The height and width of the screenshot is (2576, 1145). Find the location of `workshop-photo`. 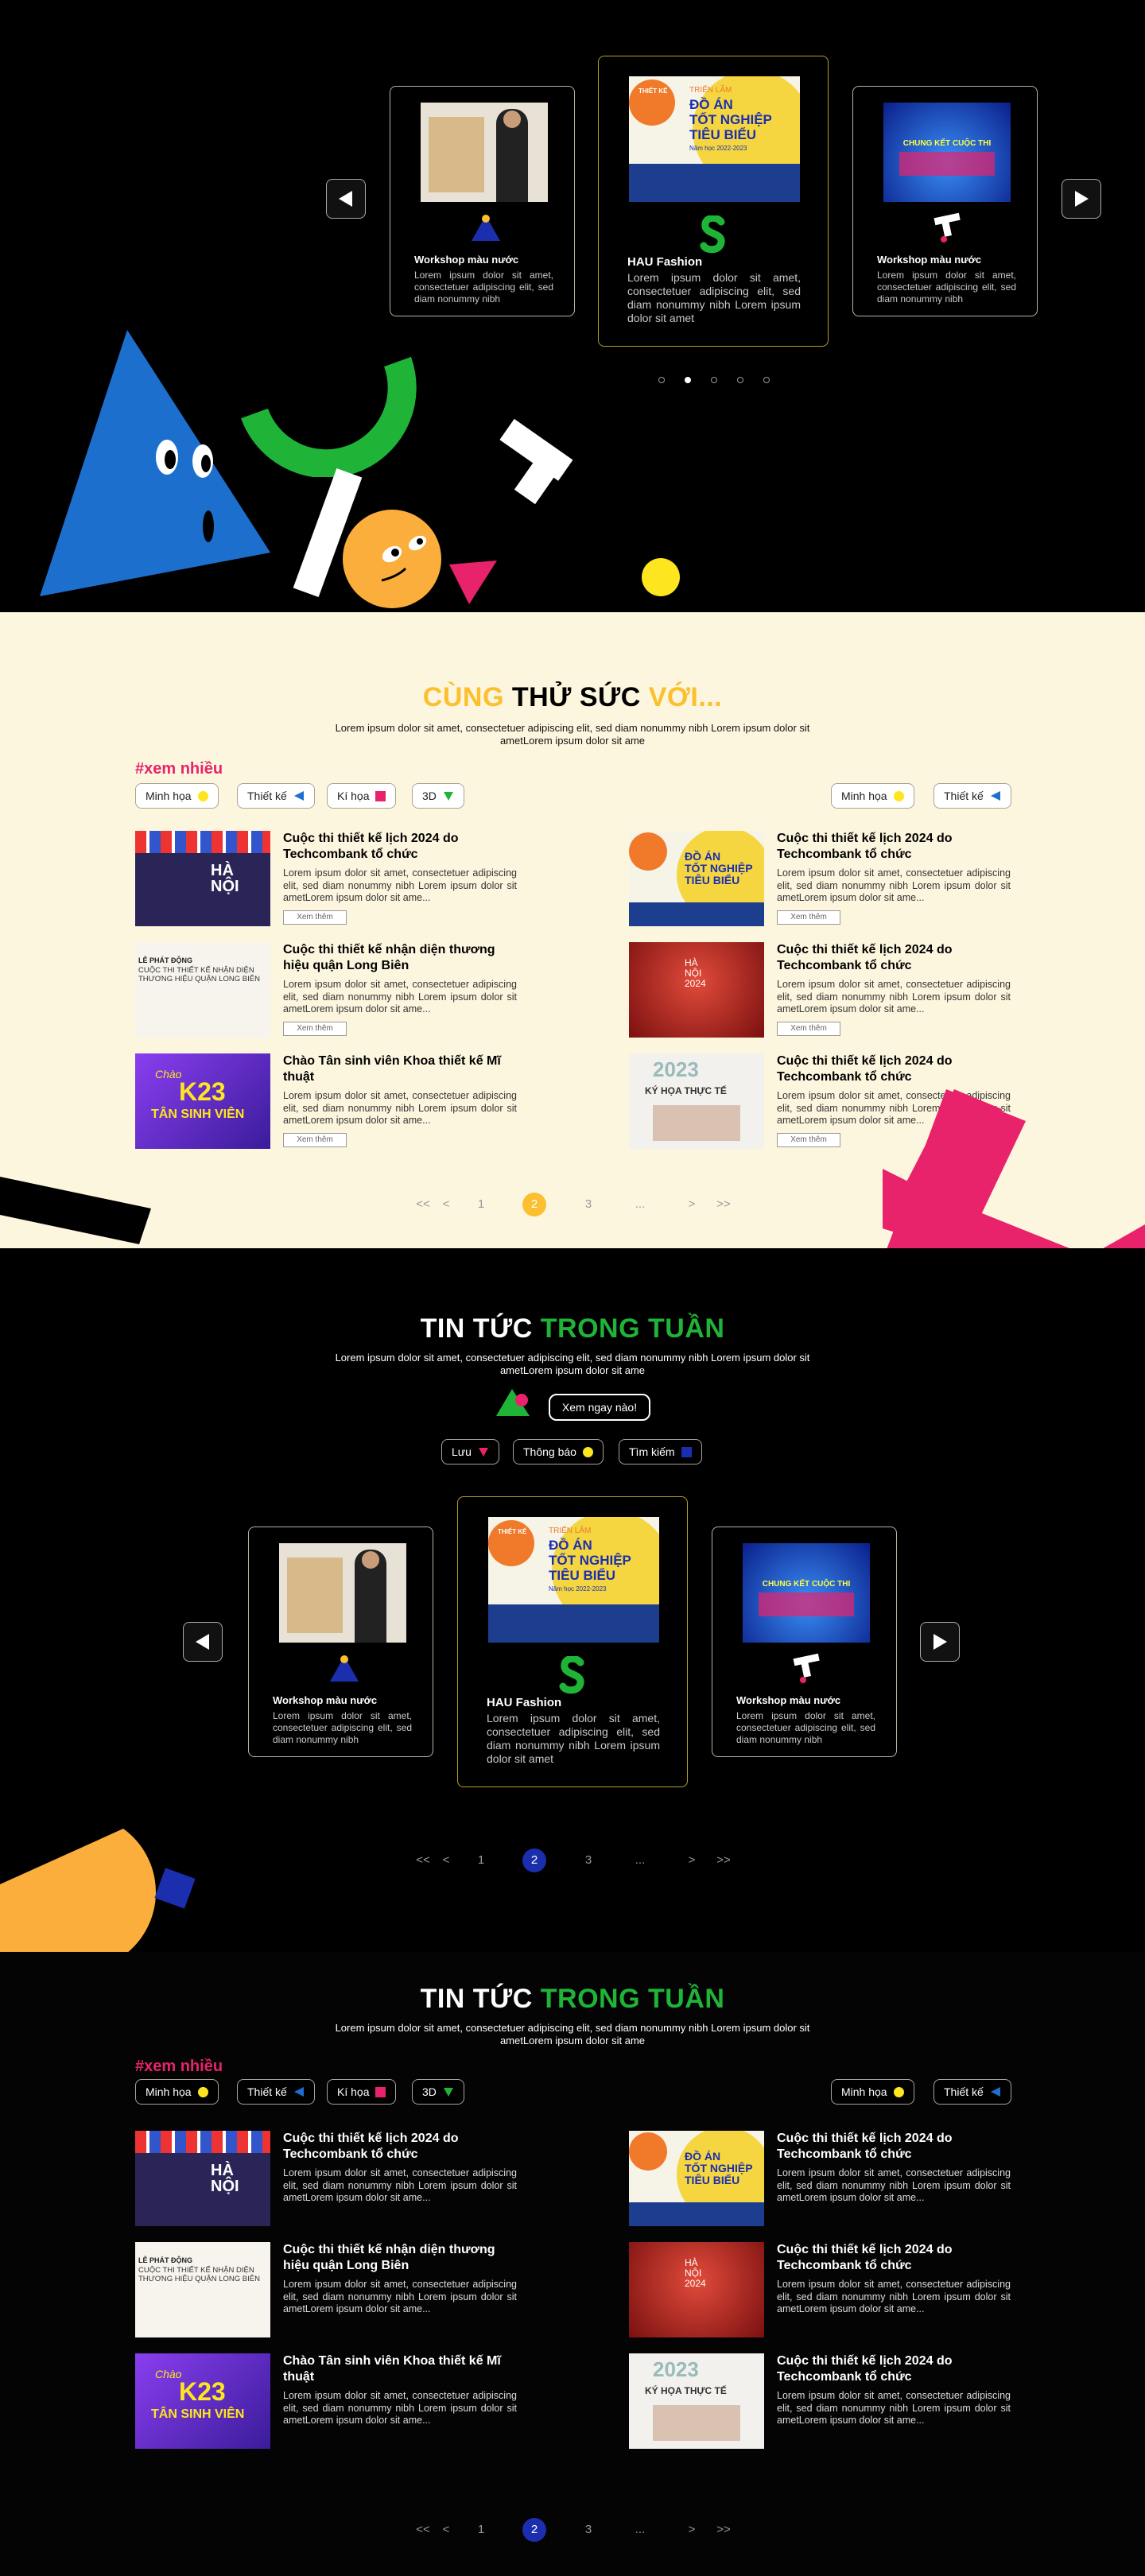

workshop-photo is located at coordinates (342, 1593).